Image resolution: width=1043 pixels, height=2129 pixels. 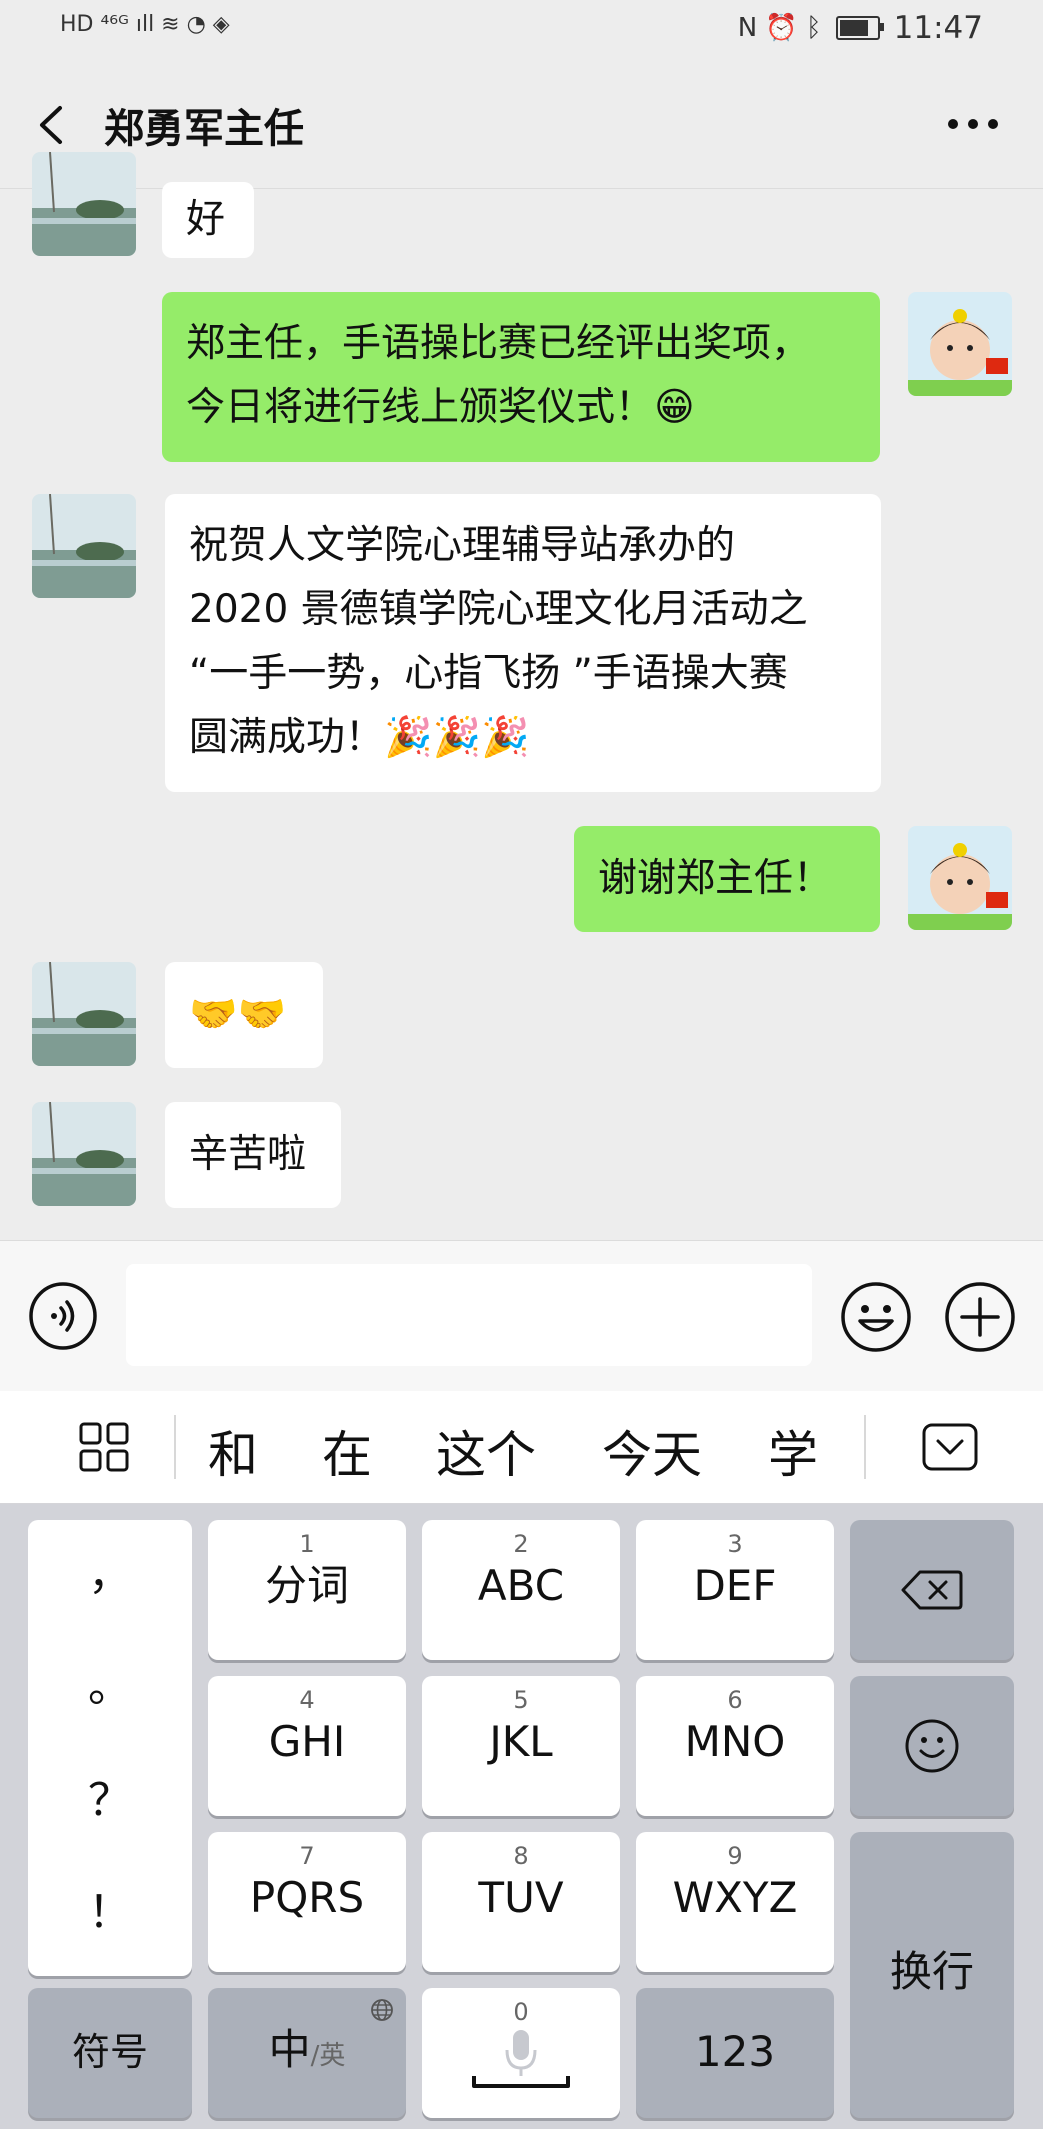 What do you see at coordinates (440, 407) in the screenshot?
I see `message-text-line: 今日将进行线上颁奖仪式！😁` at bounding box center [440, 407].